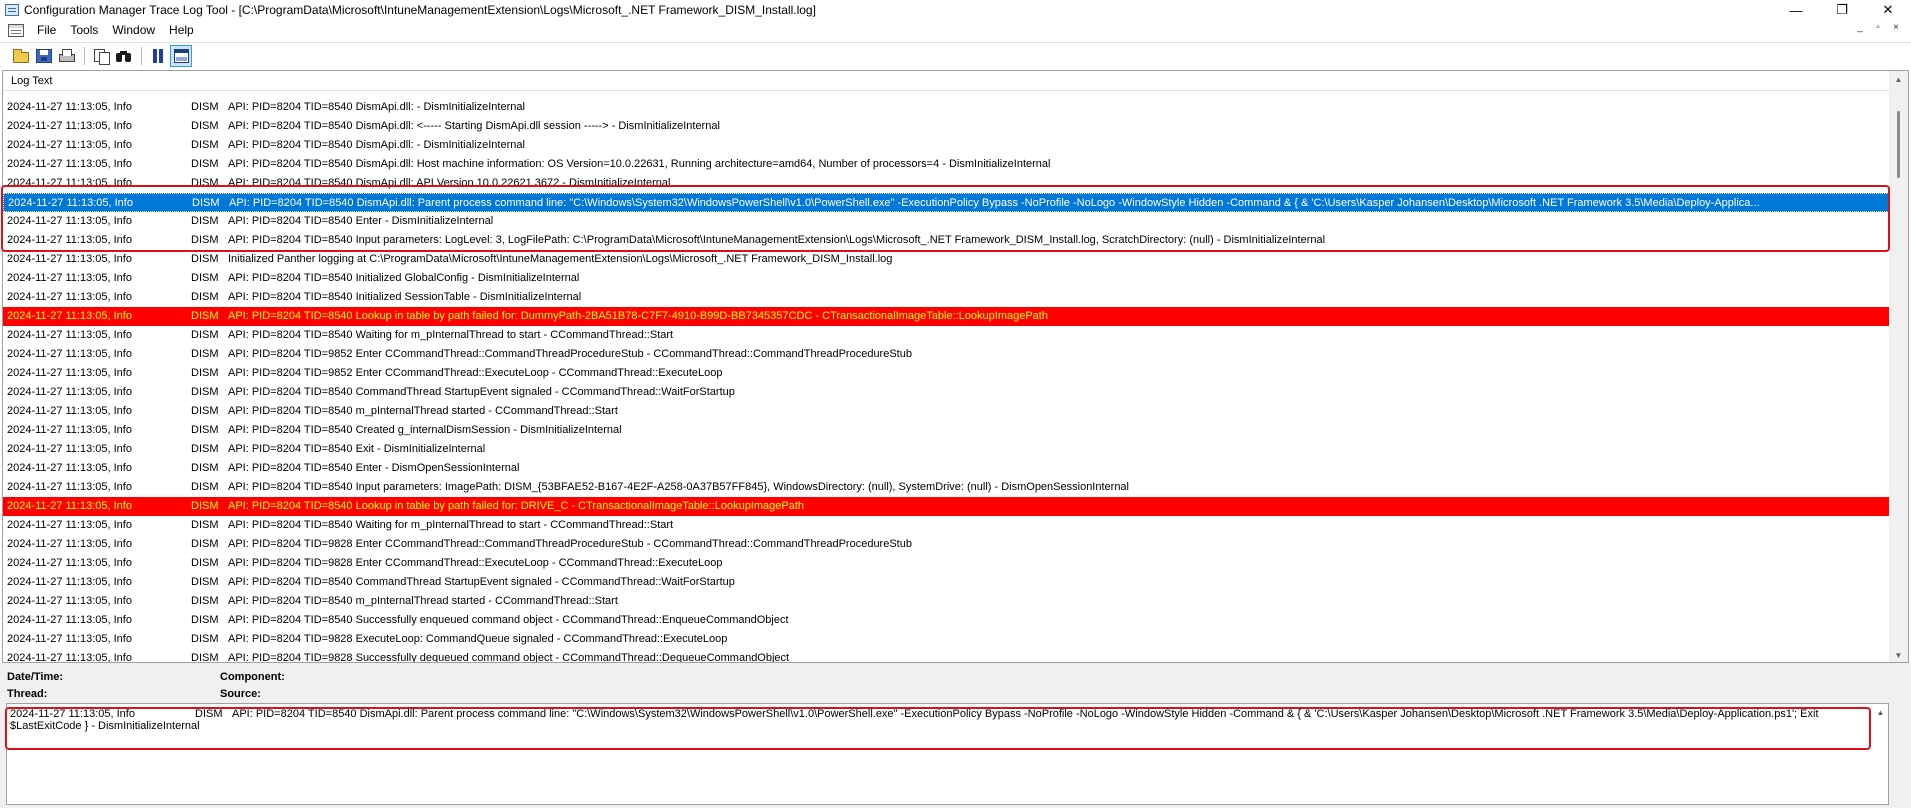  I want to click on menu-tools: Tools, so click(84, 30).